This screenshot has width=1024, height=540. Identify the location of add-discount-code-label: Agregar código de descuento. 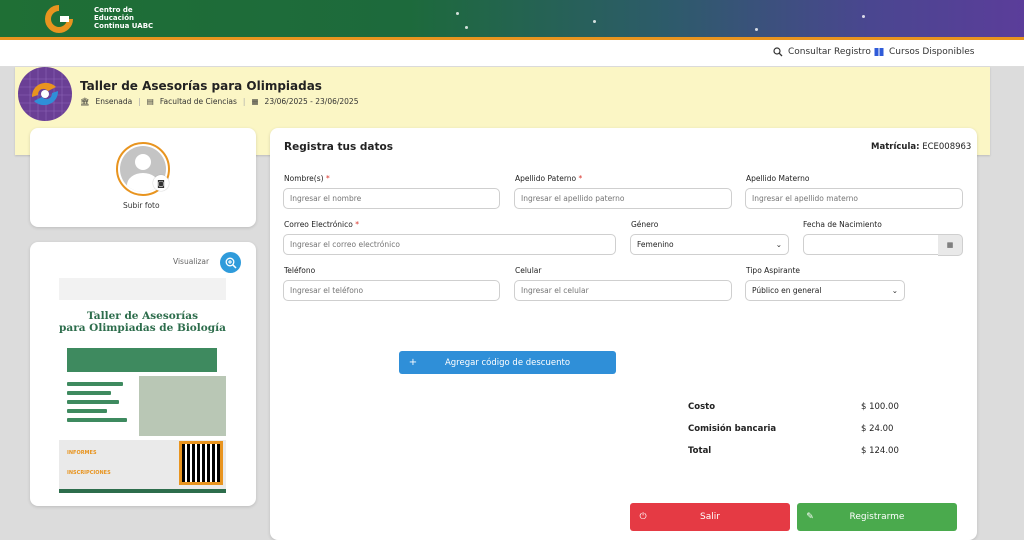
(507, 362).